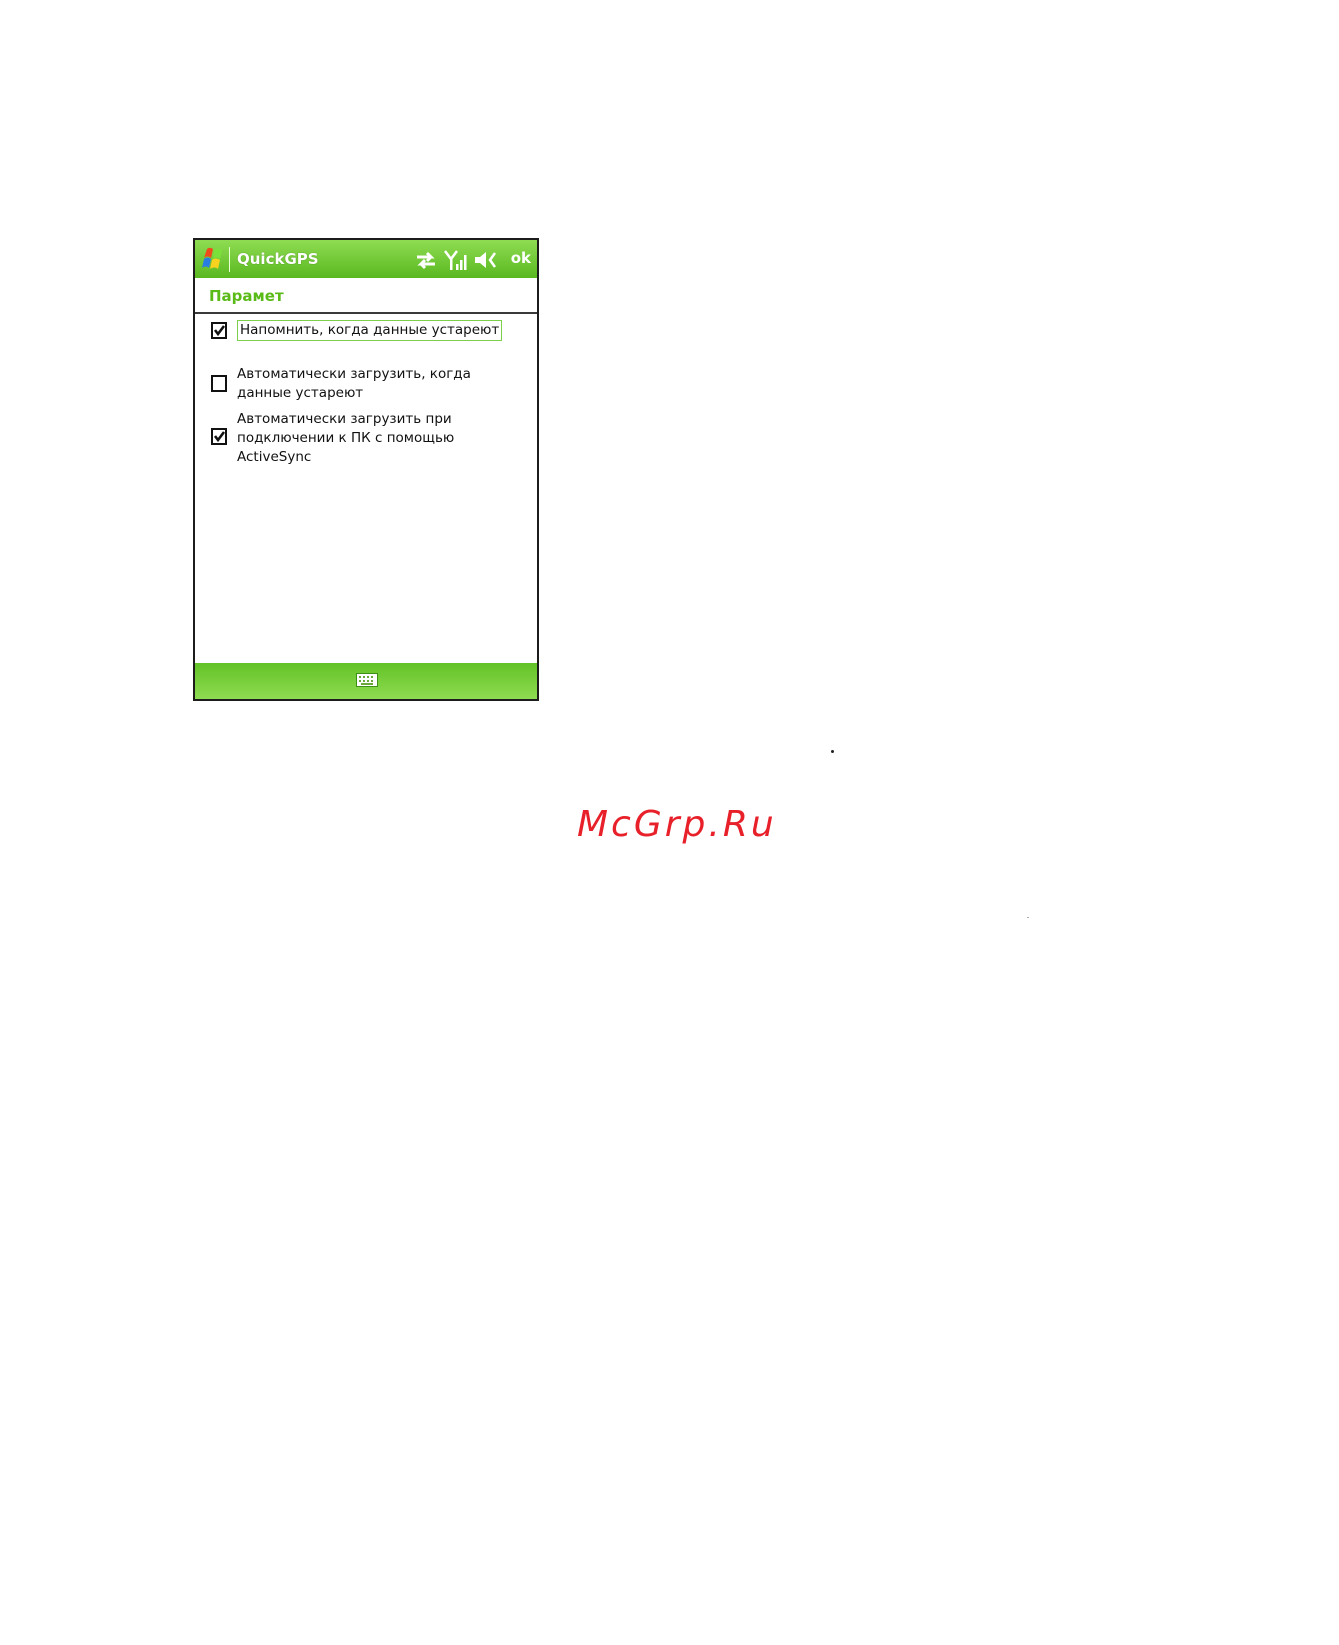 This screenshot has width=1339, height=1645. Describe the element at coordinates (366, 259) in the screenshot. I see `title-bar: QuickGPS ok` at that location.